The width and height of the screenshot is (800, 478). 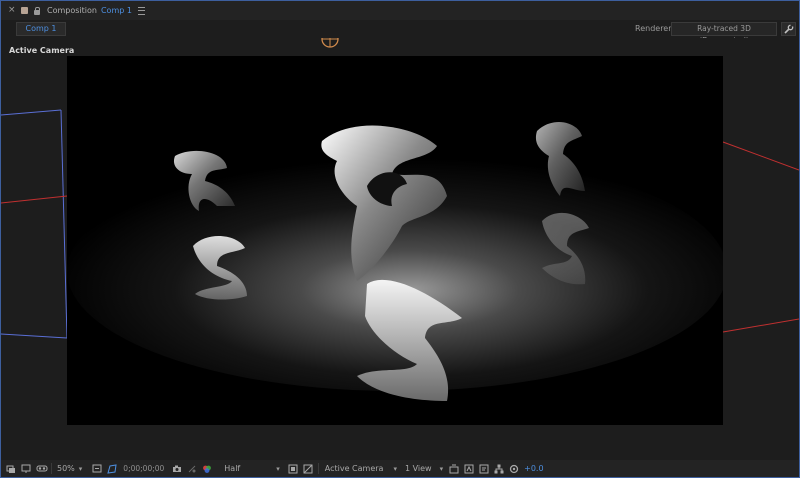 What do you see at coordinates (454, 469) in the screenshot?
I see `pixel-aspect-icon` at bounding box center [454, 469].